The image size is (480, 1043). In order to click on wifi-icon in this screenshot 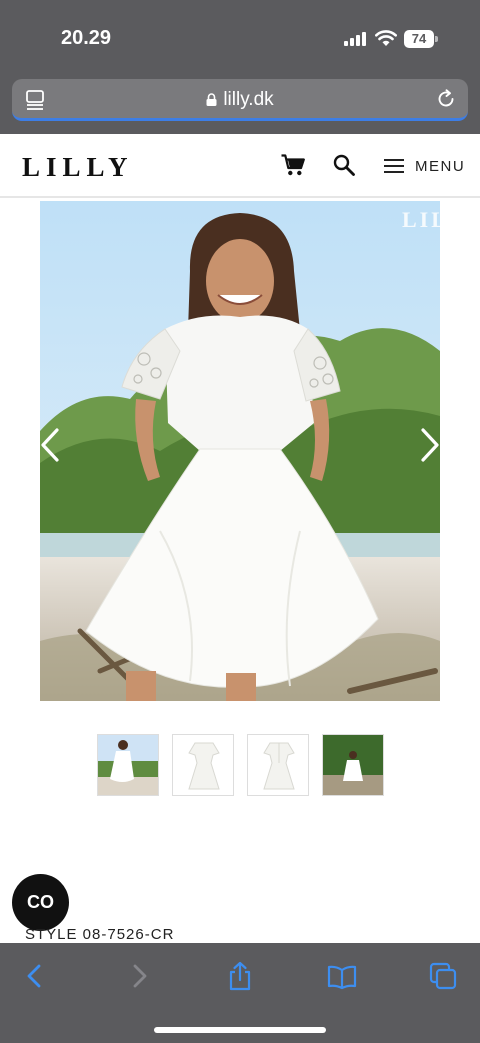, I will do `click(386, 38)`.